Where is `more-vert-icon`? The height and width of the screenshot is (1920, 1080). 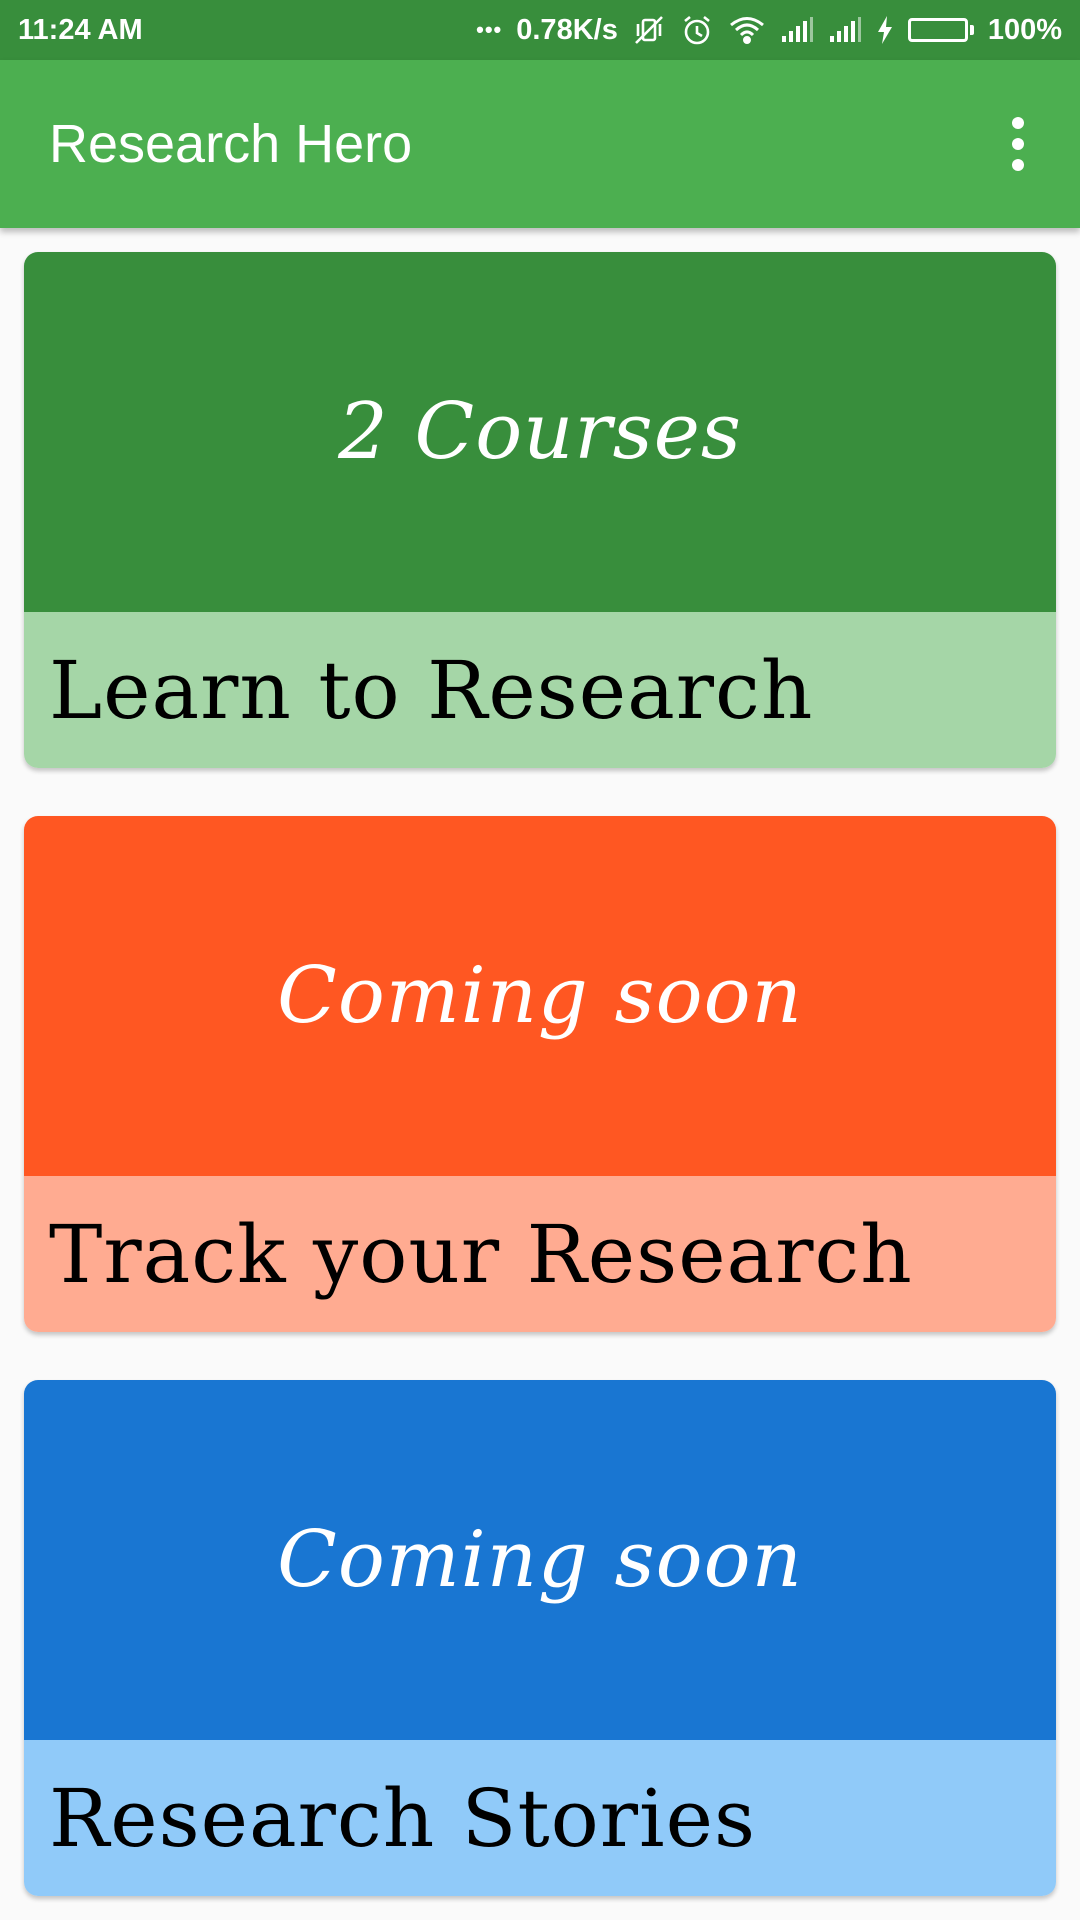
more-vert-icon is located at coordinates (1018, 144).